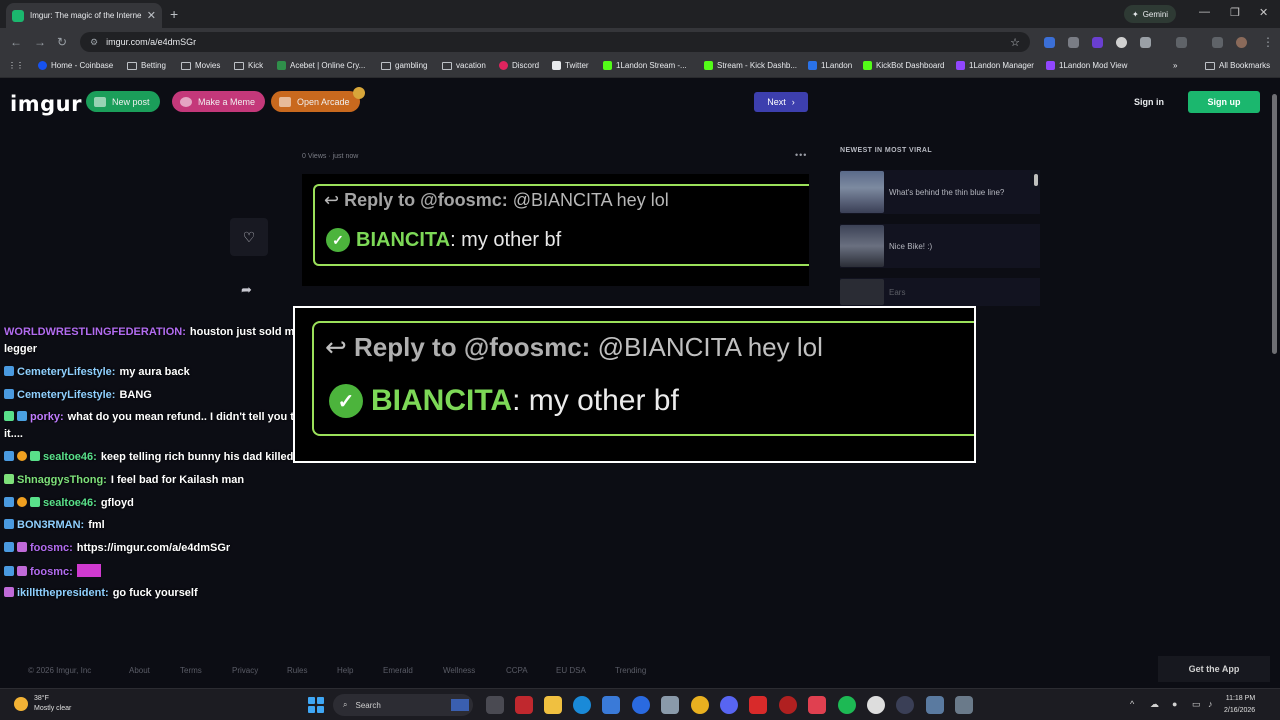 This screenshot has width=1280, height=720. What do you see at coordinates (886, 150) in the screenshot?
I see `sidebar-title: NEWEST IN MOST VIRAL` at bounding box center [886, 150].